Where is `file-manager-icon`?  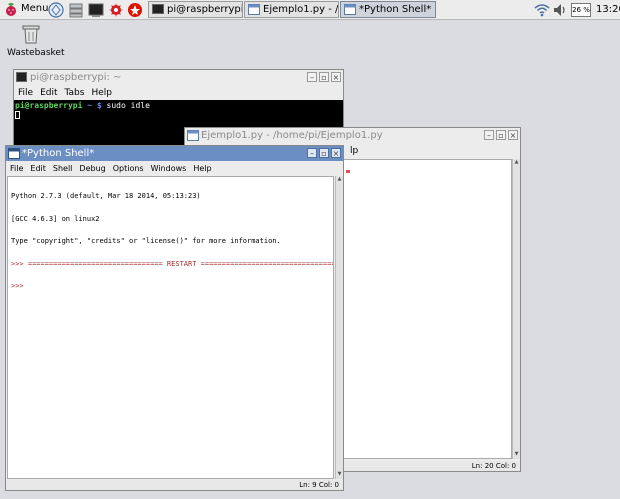 file-manager-icon is located at coordinates (76, 10).